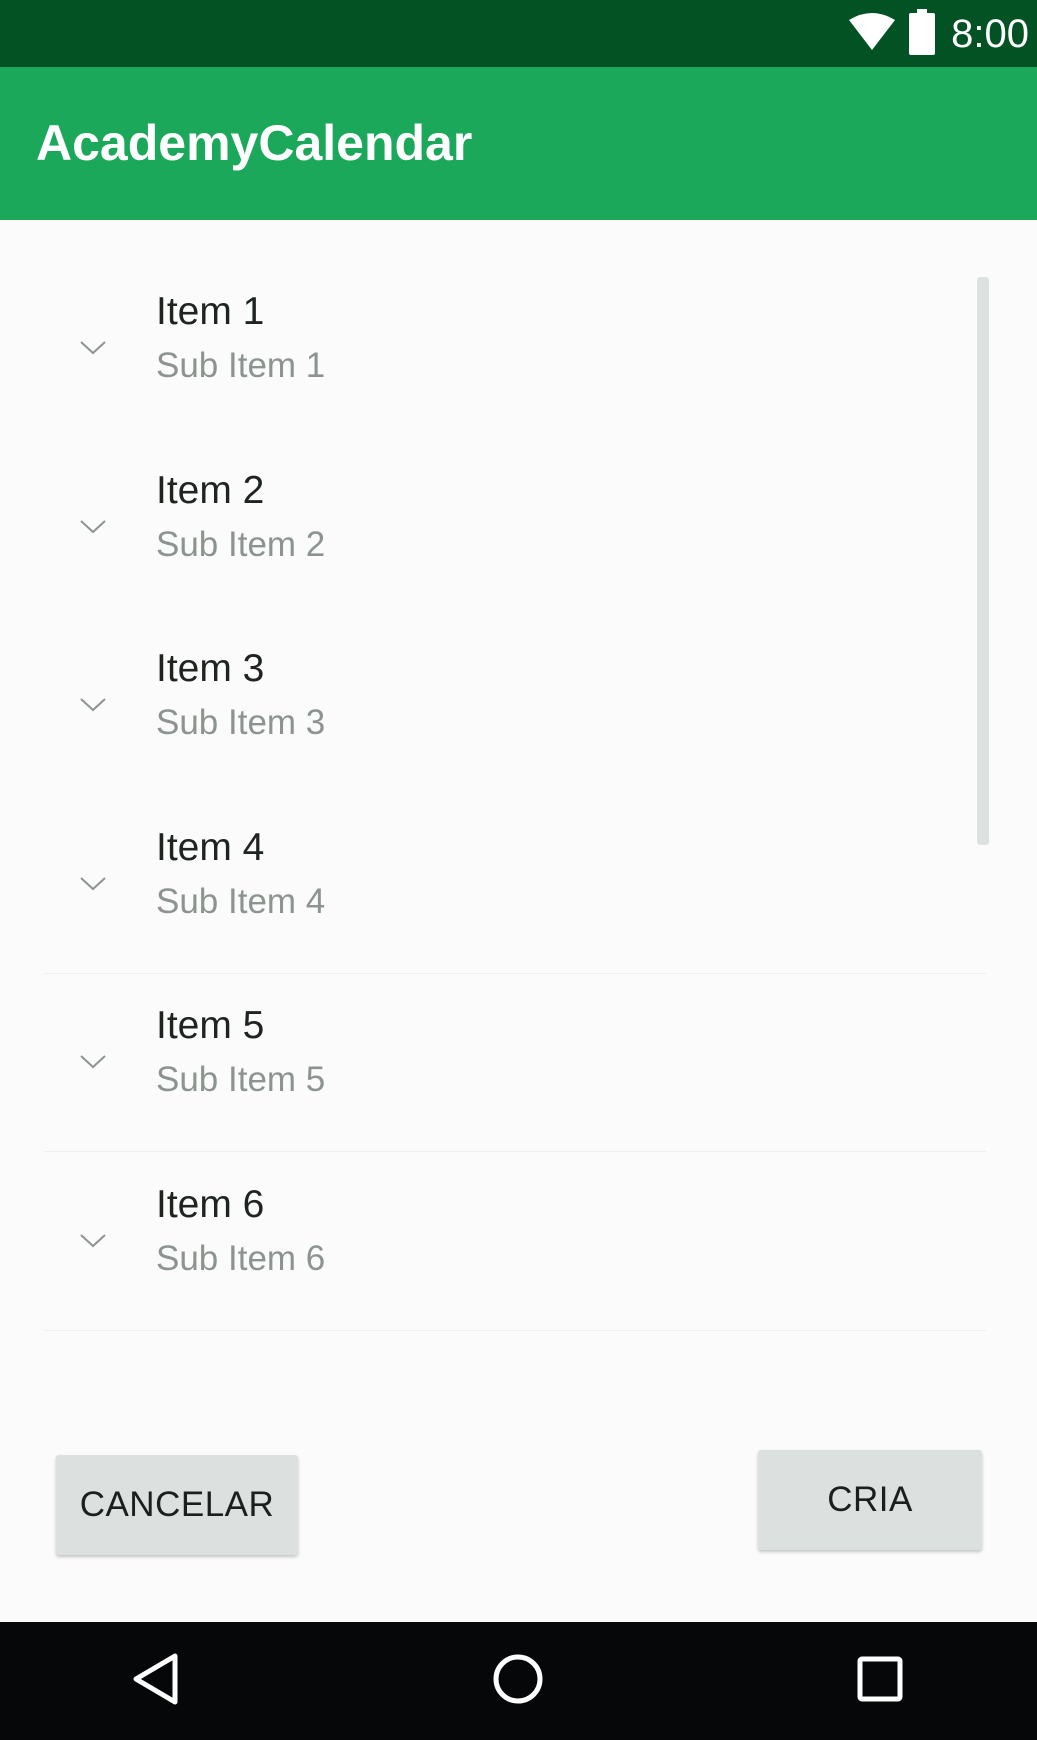 This screenshot has height=1740, width=1037. What do you see at coordinates (241, 722) in the screenshot?
I see `item-subtitle: Sub Item 3` at bounding box center [241, 722].